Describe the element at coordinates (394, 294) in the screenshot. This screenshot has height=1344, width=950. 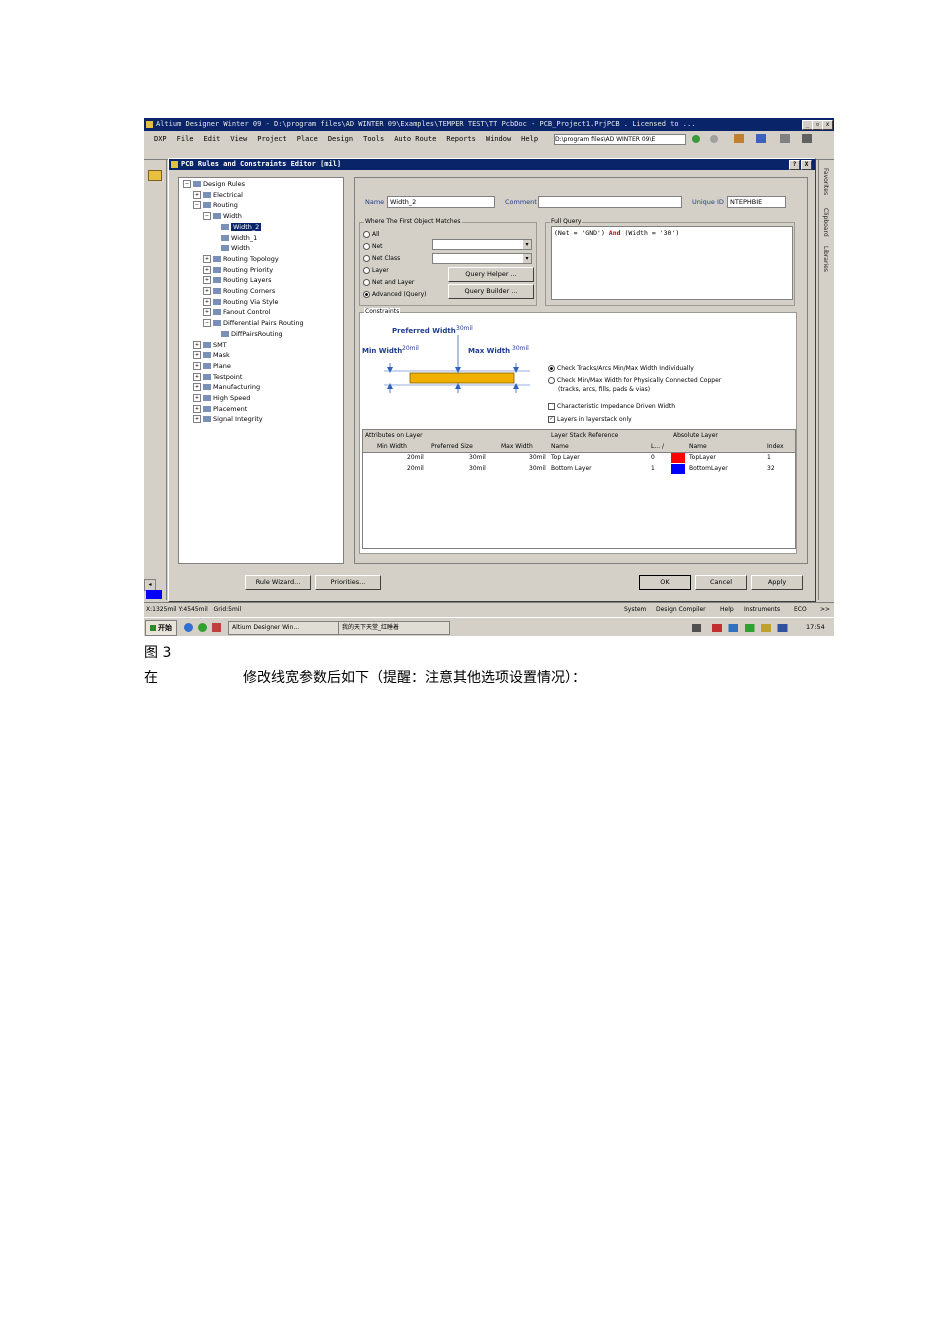
I see `radio-advanced-query: Advanced (Query)` at that location.